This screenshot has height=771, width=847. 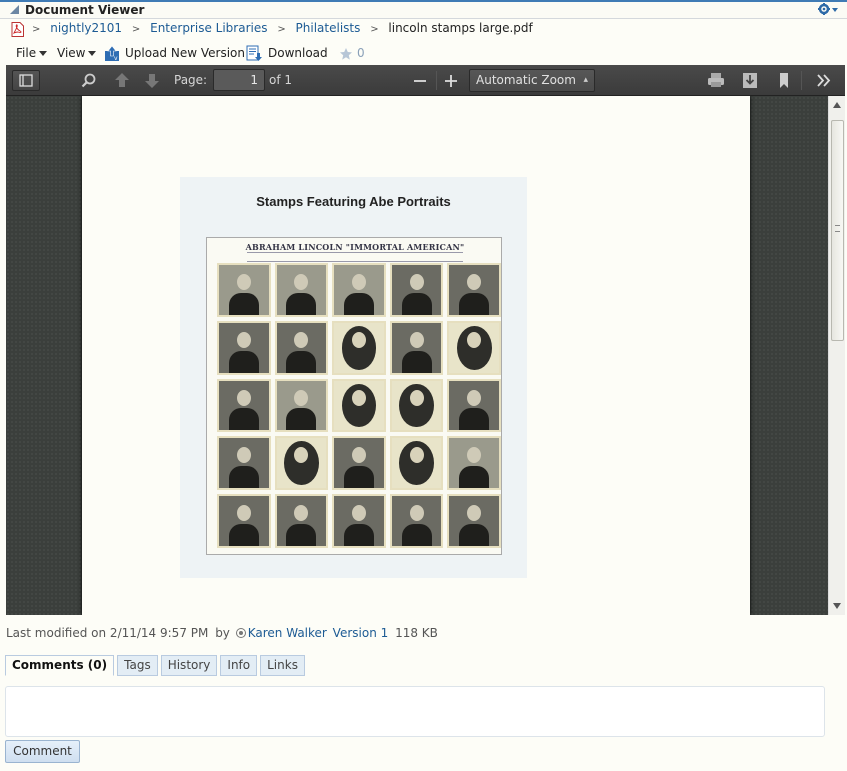 I want to click on breadcrumb-link-nightly2101: nightly2101, so click(x=86, y=28).